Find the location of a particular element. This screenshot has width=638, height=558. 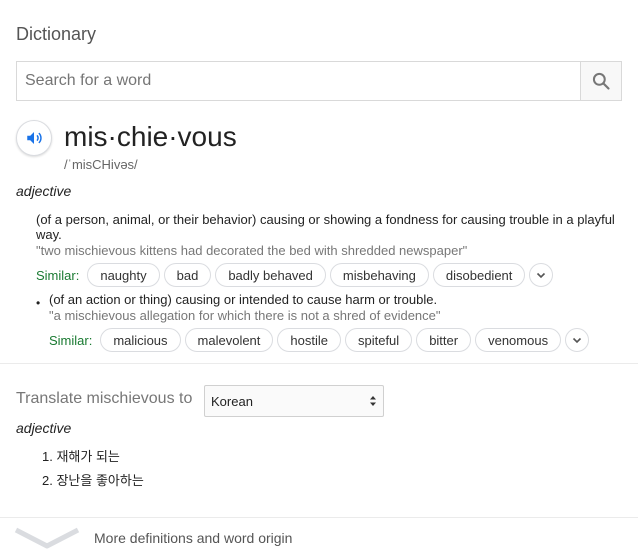

dictionary-title: Dictionary is located at coordinates (56, 34).